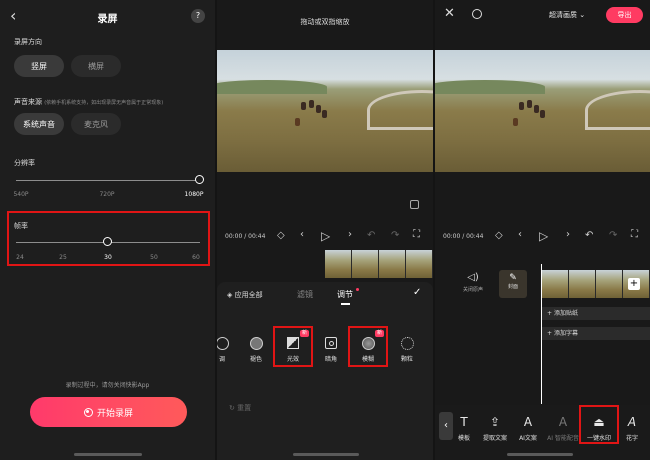  I want to click on resolution-tick: 720P, so click(107, 194).